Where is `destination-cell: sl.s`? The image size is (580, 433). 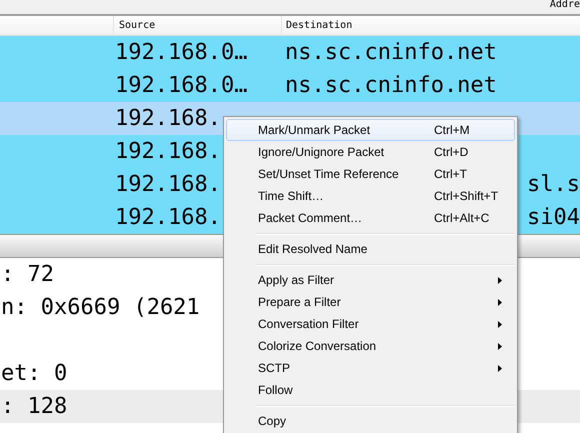
destination-cell: sl.s is located at coordinates (553, 184).